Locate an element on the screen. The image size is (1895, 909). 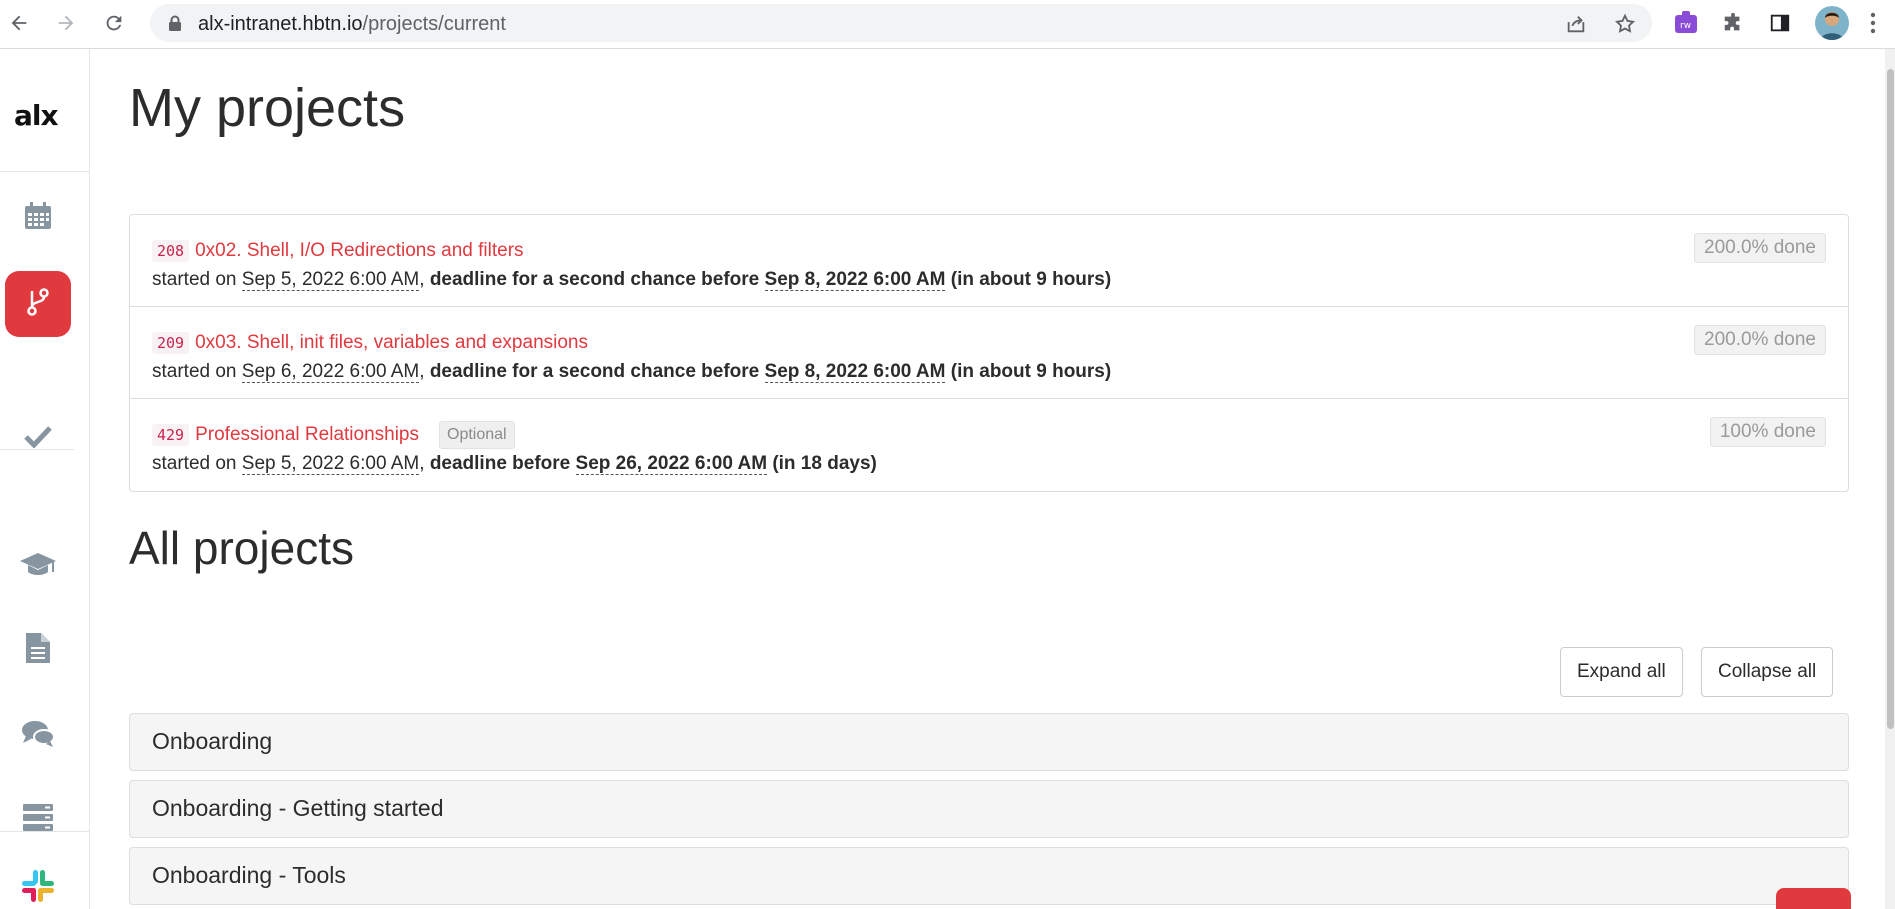
url-path: /projects/current is located at coordinates (434, 24).